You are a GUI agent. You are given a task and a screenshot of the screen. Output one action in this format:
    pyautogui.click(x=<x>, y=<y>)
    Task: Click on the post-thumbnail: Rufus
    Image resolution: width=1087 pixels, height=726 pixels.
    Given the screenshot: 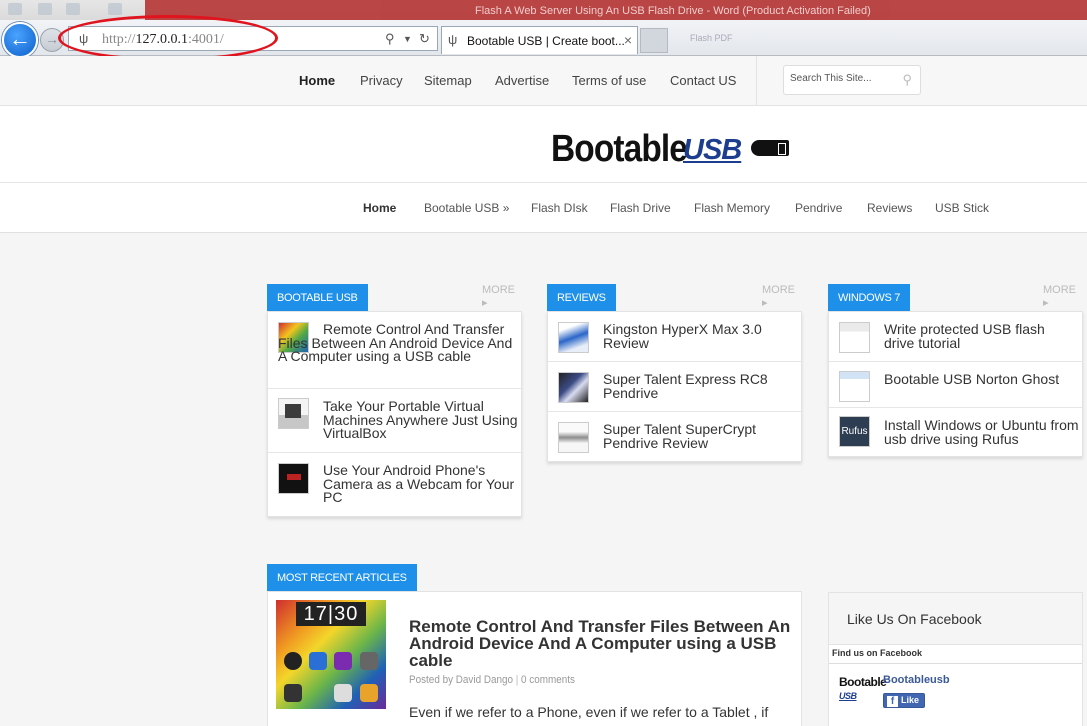 What is the action you would take?
    pyautogui.click(x=854, y=431)
    